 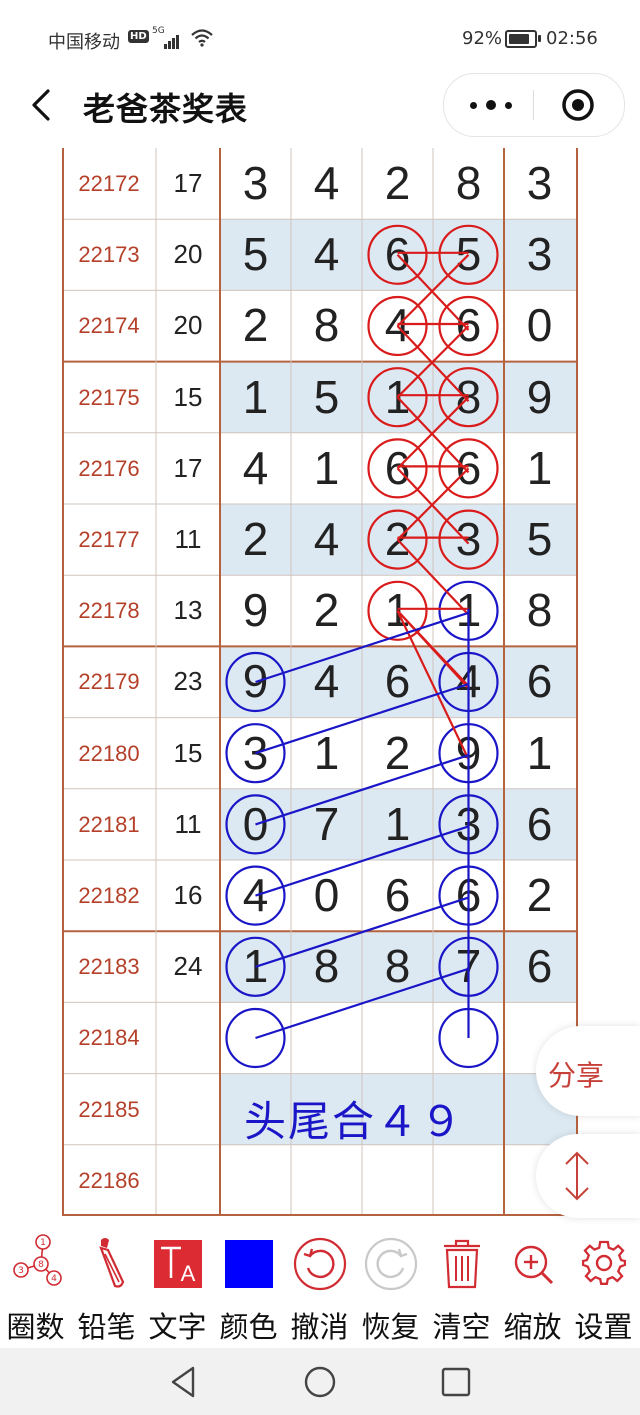 I want to click on scroll-button, so click(x=588, y=1176).